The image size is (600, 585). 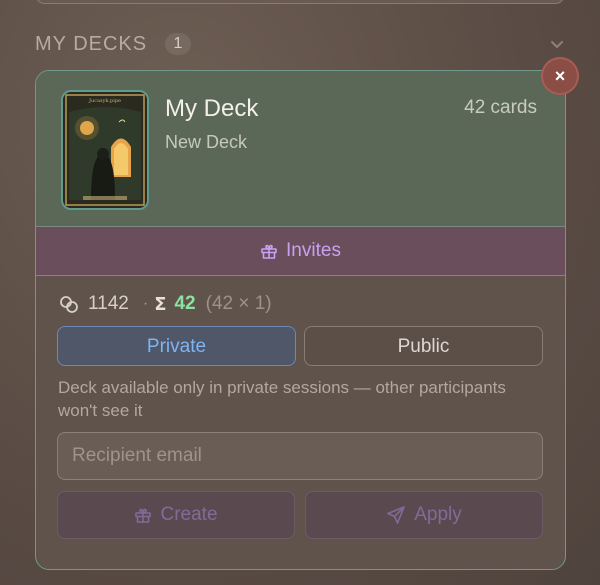 What do you see at coordinates (185, 303) in the screenshot?
I see `total-count: 42` at bounding box center [185, 303].